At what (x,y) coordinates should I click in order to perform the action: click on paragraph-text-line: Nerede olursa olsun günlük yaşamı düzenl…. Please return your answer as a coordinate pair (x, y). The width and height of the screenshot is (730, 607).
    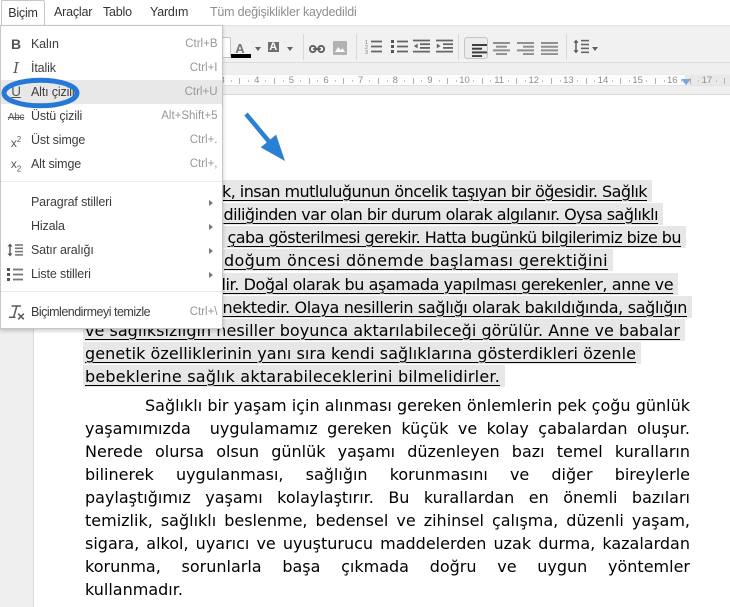
    Looking at the image, I should click on (387, 451).